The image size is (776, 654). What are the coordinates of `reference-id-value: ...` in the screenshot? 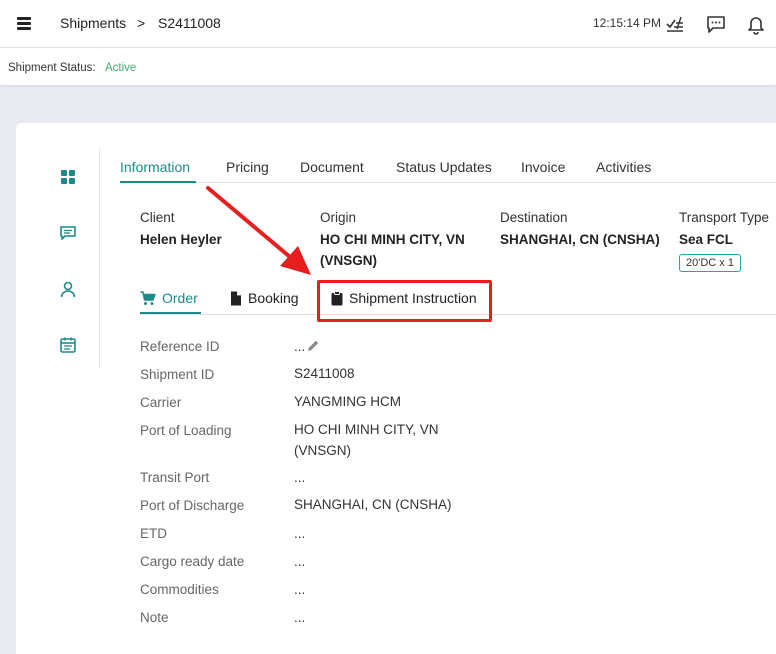 It's located at (300, 346).